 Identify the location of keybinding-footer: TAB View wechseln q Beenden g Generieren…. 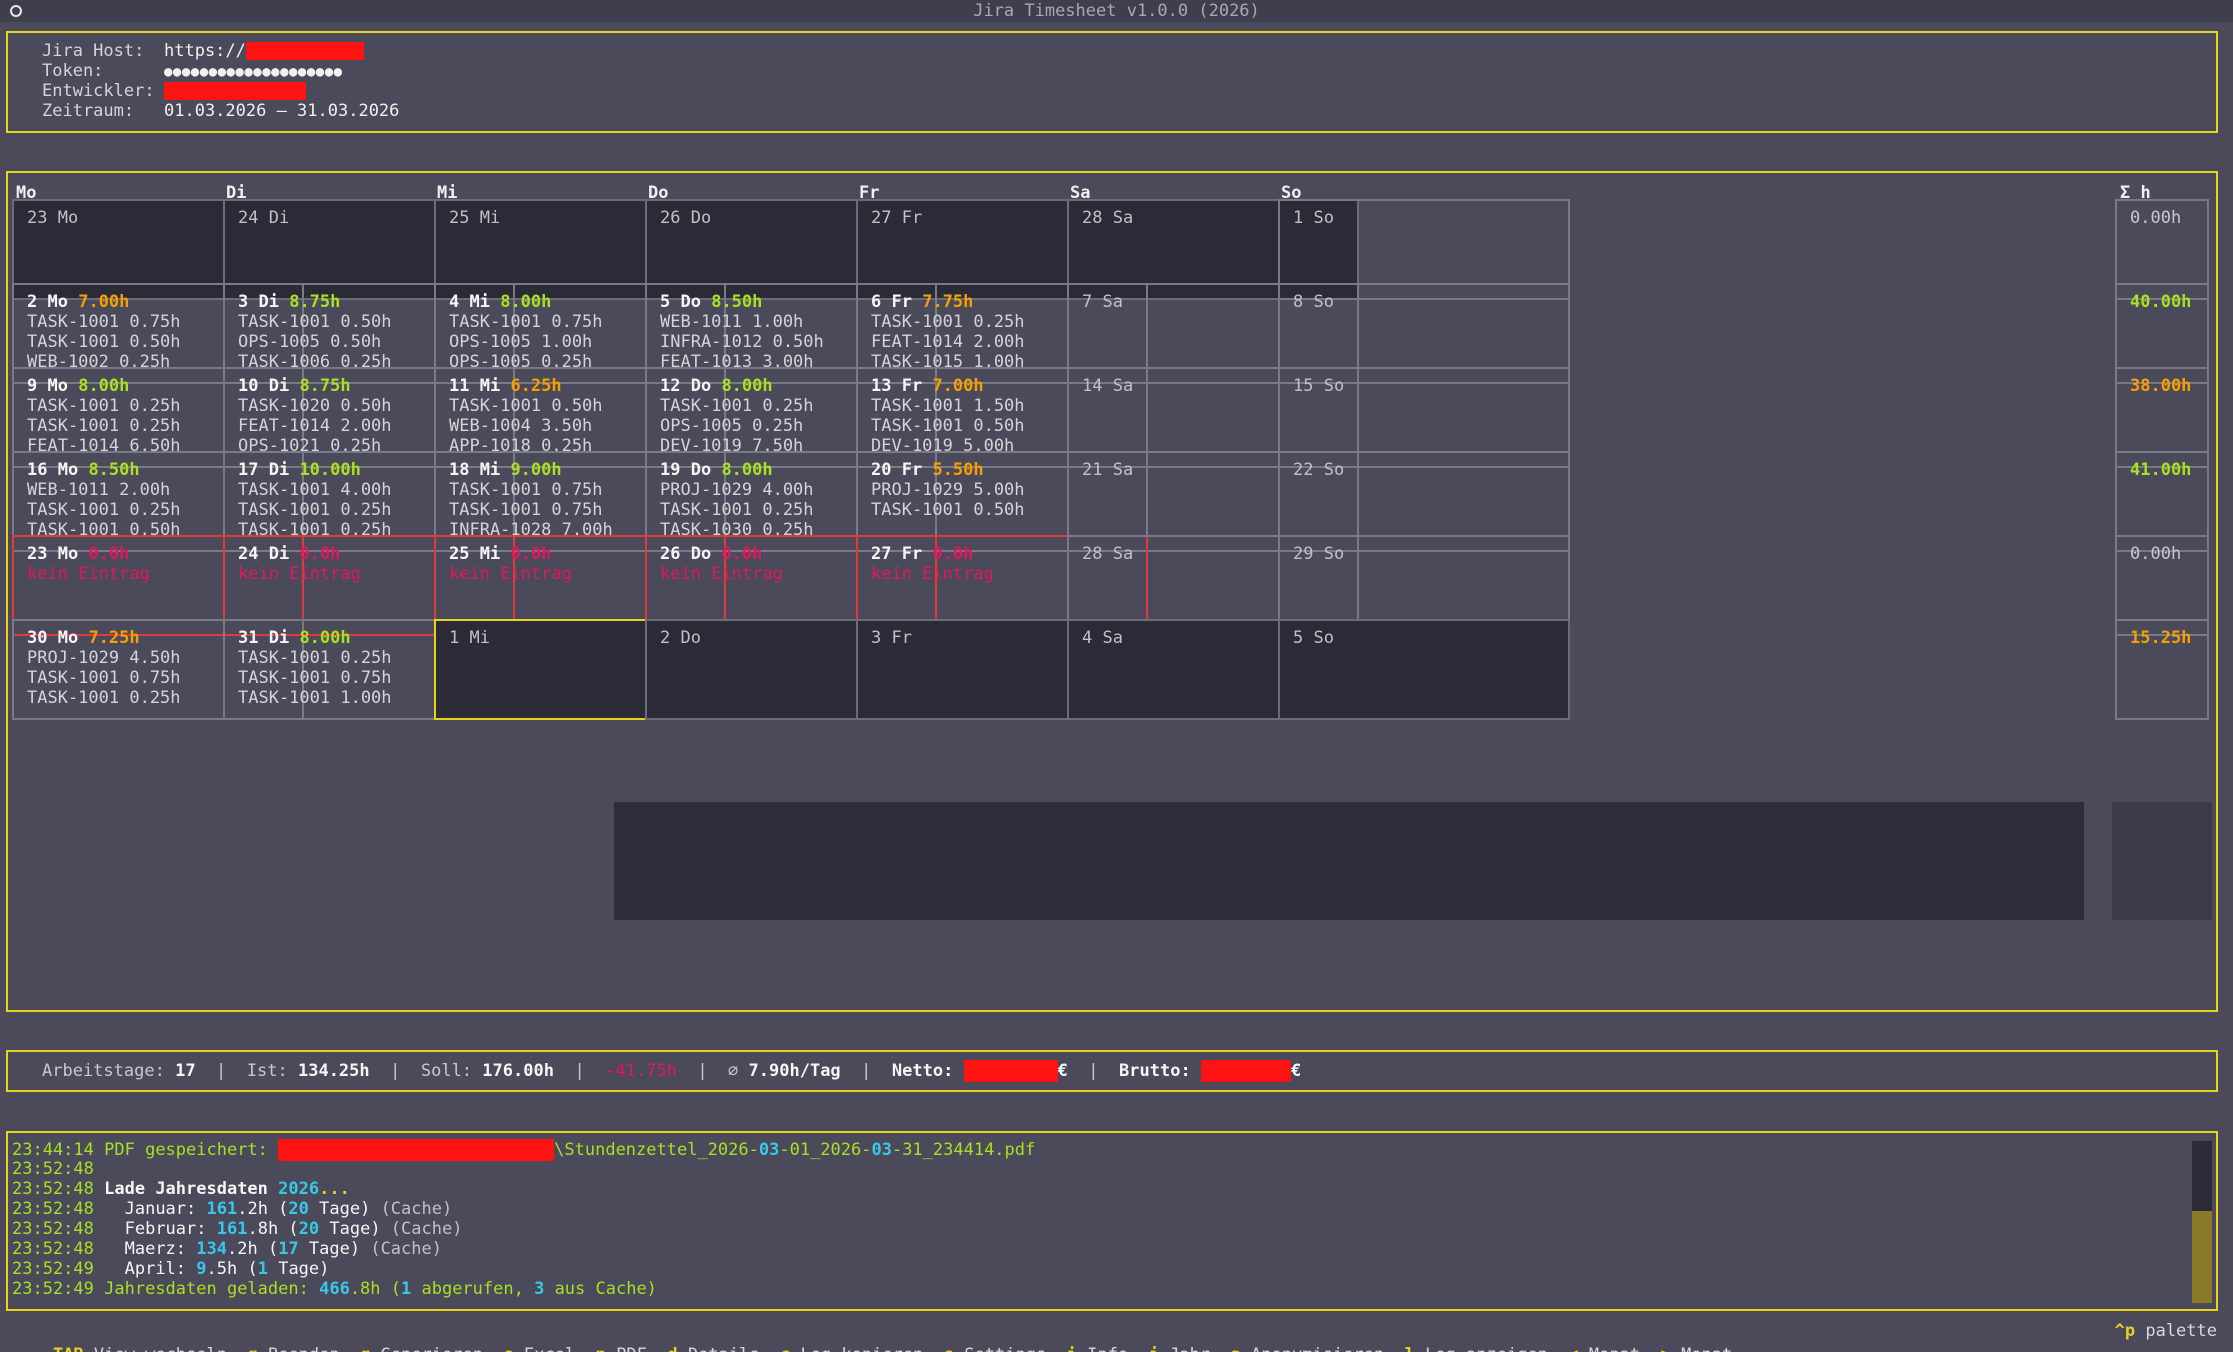
(1116, 1335).